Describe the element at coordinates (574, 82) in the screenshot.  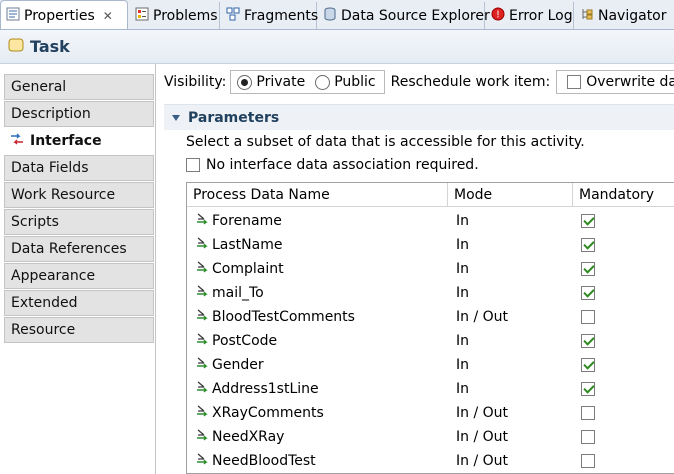
I see `overwrite-data-checkbox` at that location.